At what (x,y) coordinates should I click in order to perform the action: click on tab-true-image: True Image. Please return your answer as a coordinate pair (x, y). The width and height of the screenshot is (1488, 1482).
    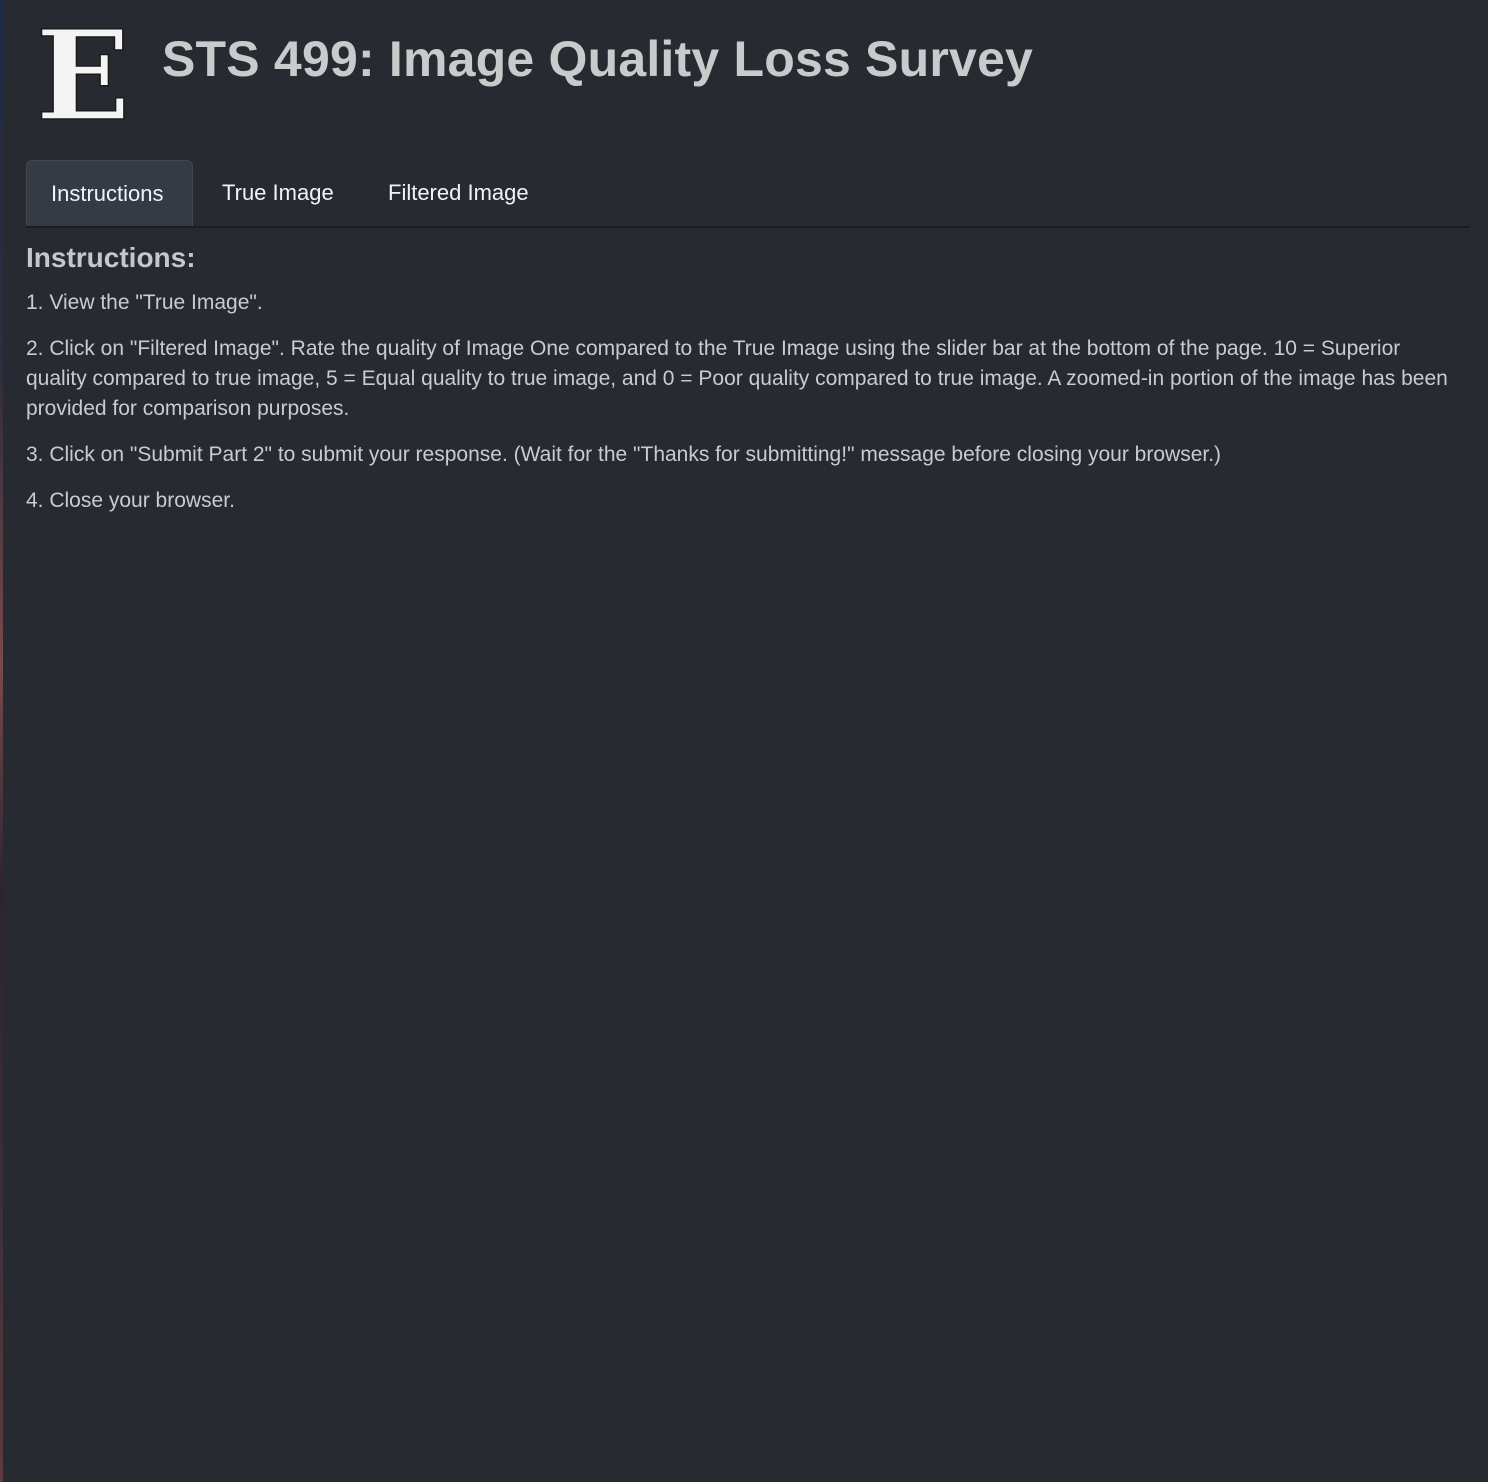
    Looking at the image, I should click on (278, 192).